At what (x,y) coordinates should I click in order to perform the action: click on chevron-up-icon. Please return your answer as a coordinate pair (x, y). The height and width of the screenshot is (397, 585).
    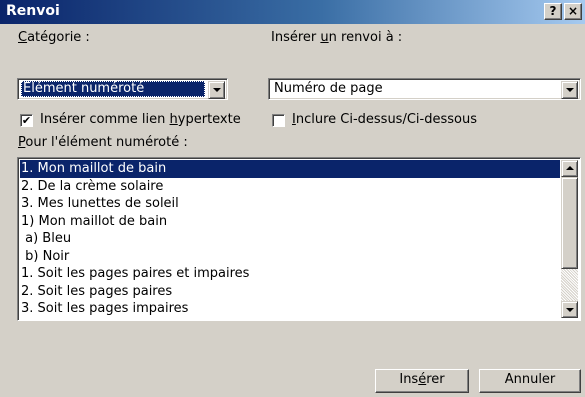
    Looking at the image, I should click on (570, 168).